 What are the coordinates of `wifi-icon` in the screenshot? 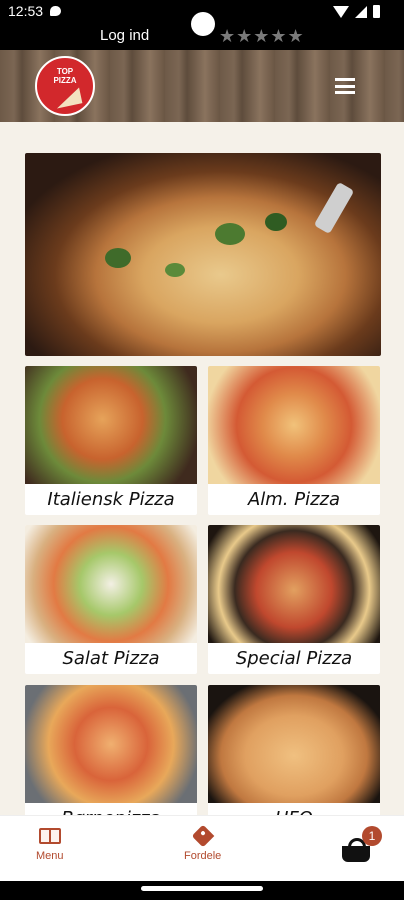 It's located at (341, 11).